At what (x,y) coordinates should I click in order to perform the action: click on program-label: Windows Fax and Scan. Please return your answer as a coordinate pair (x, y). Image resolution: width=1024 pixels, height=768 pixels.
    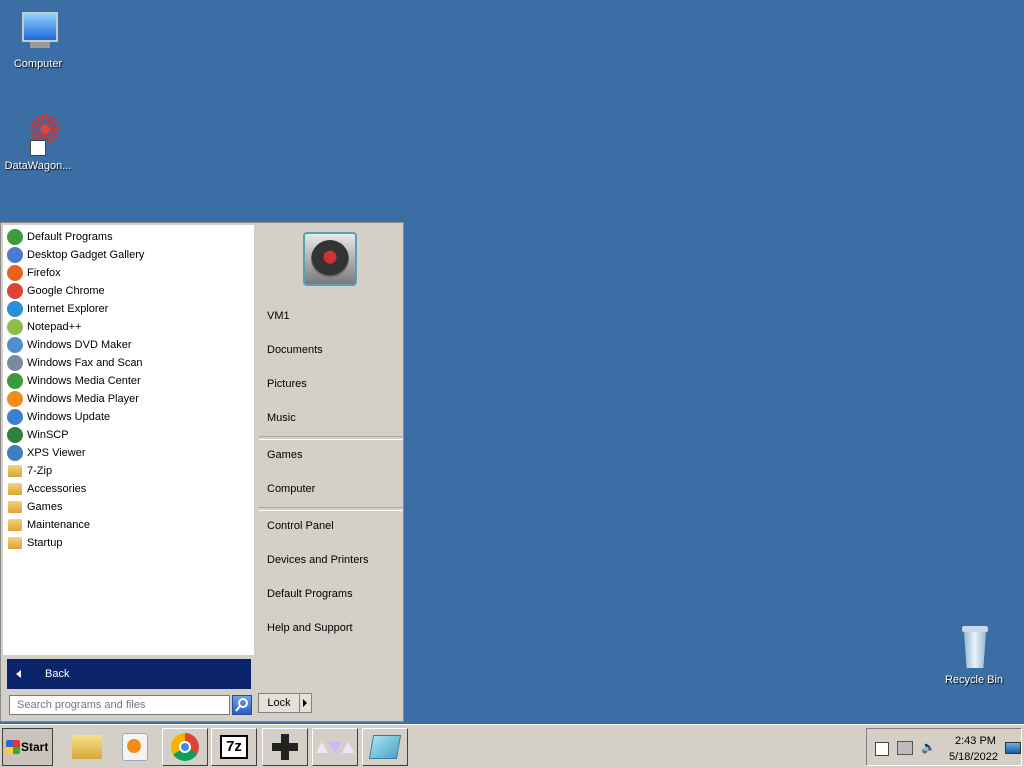
    Looking at the image, I should click on (85, 363).